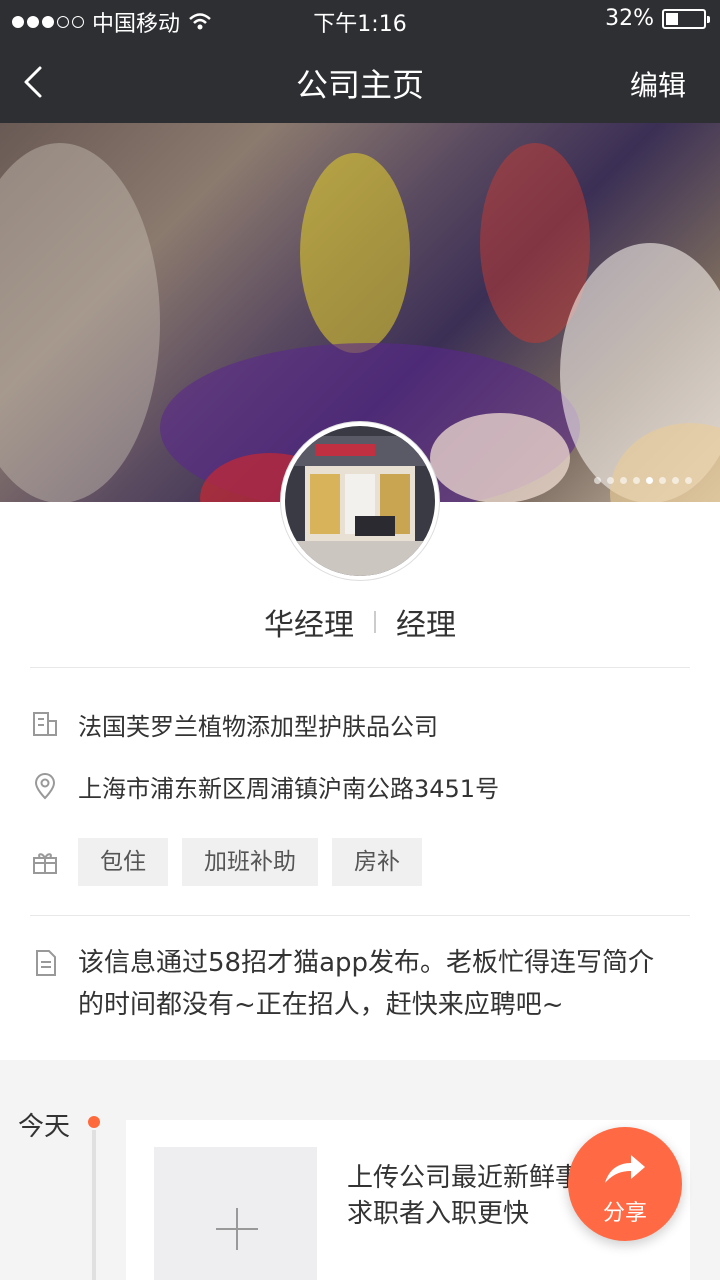 Image resolution: width=720 pixels, height=1280 pixels. I want to click on nav-bar: 公司主页 编辑, so click(360, 81).